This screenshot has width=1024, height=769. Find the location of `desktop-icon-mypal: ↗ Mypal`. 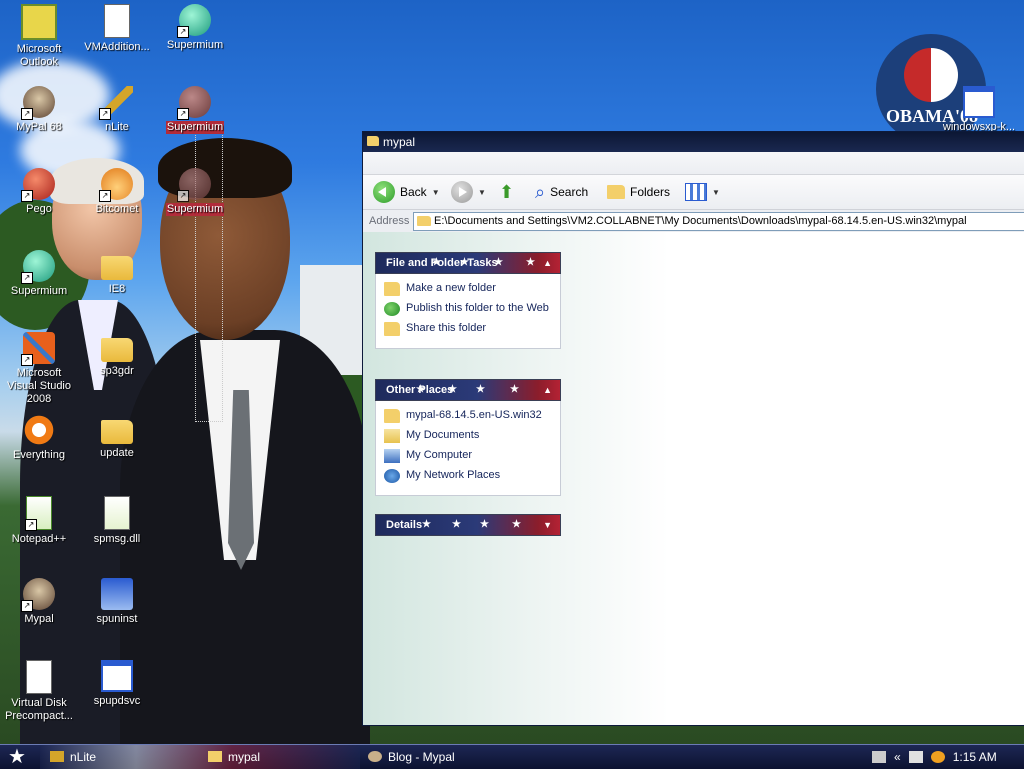

desktop-icon-mypal: ↗ Mypal is located at coordinates (39, 602).